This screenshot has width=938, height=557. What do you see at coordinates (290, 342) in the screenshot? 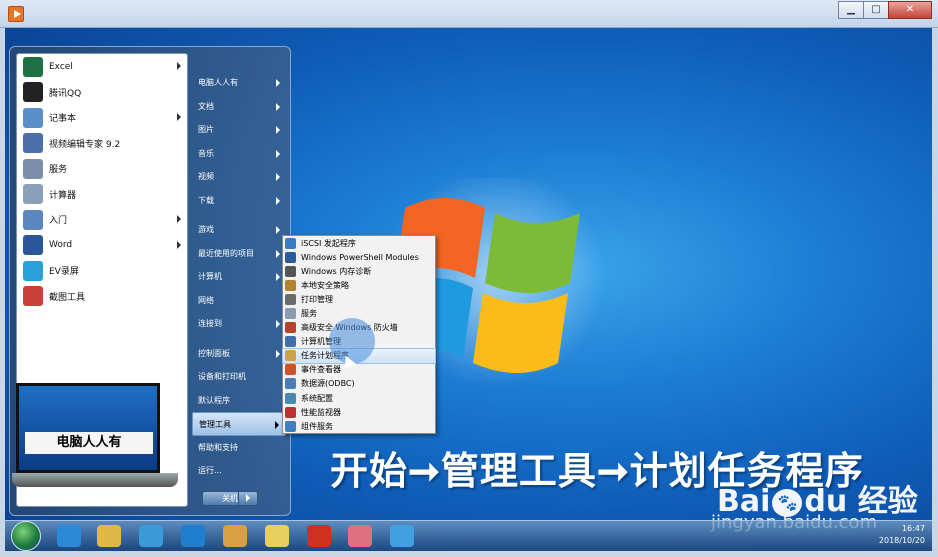
I see `computer-management-icon` at bounding box center [290, 342].